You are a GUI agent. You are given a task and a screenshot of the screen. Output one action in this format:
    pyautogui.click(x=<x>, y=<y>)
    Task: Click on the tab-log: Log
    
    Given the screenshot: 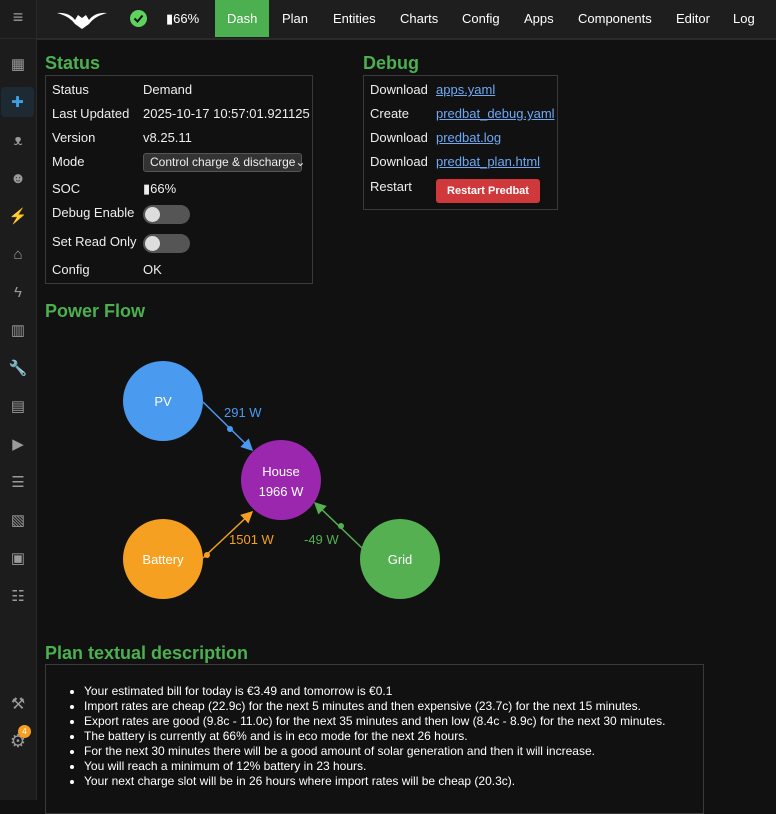 What is the action you would take?
    pyautogui.click(x=744, y=18)
    